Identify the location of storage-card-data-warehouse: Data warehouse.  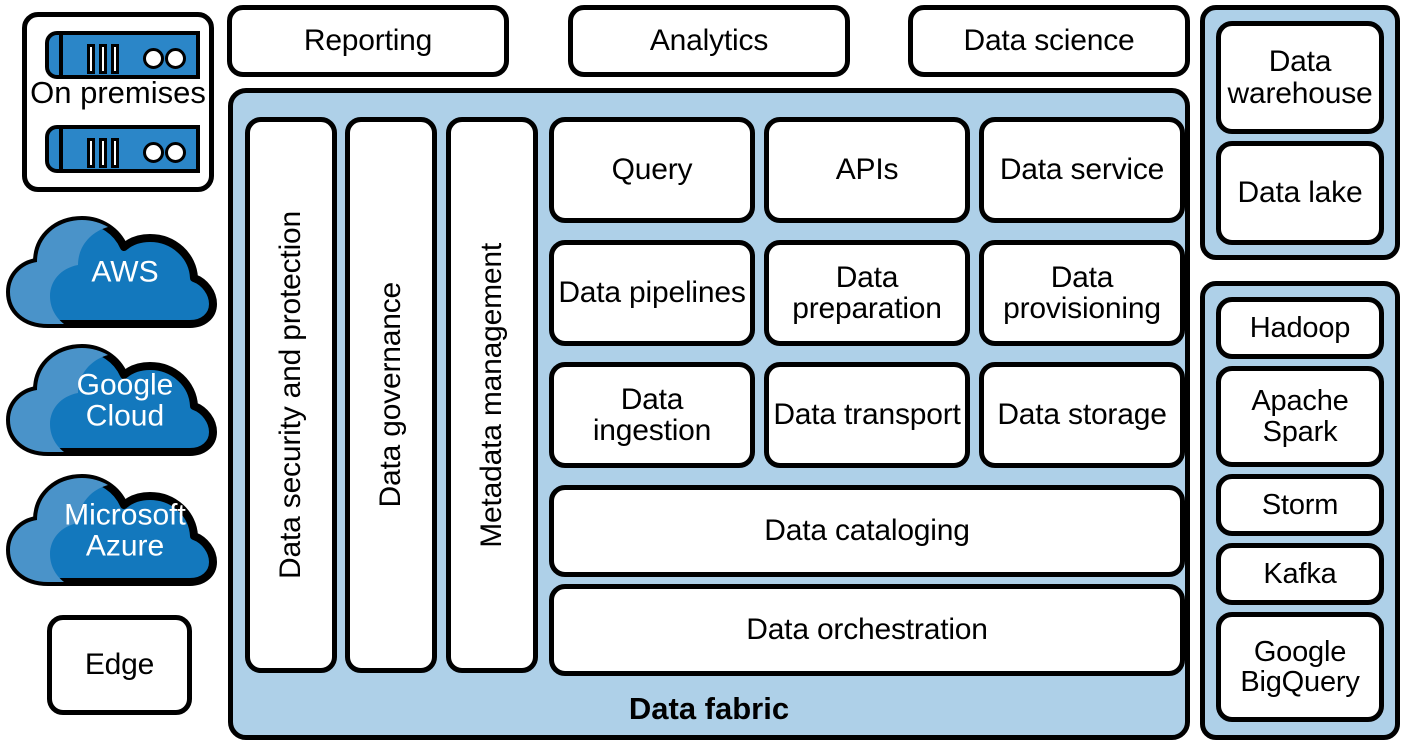
(1300, 77).